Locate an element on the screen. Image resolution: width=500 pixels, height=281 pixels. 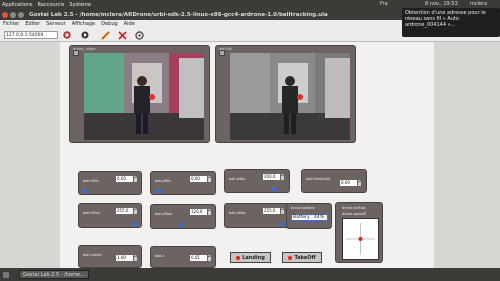
ball-smax-control: ball.sMax 200.0 ▴▾ is located at coordinates (257, 181).